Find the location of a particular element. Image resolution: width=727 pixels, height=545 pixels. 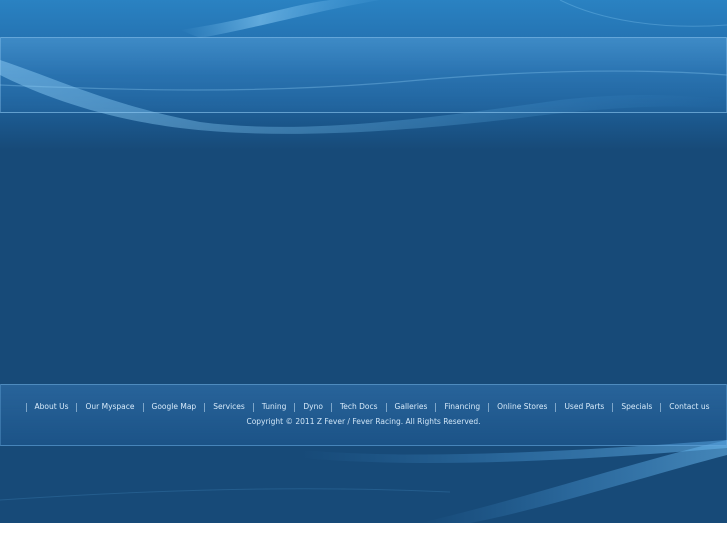

footer-link-about-us: About Us is located at coordinates (52, 406).